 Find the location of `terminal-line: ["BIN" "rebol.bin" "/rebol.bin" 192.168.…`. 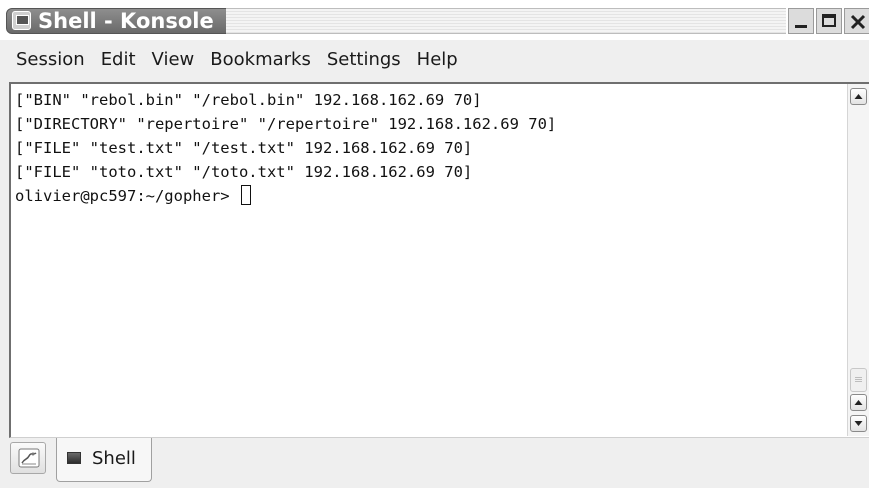

terminal-line: ["BIN" "rebol.bin" "/rebol.bin" 192.168.… is located at coordinates (248, 100).